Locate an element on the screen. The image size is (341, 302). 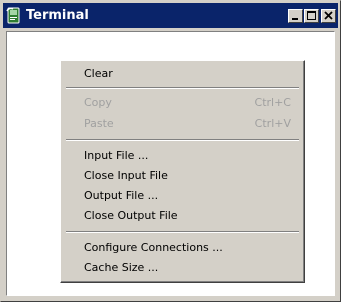
minimize-icon is located at coordinates (295, 19).